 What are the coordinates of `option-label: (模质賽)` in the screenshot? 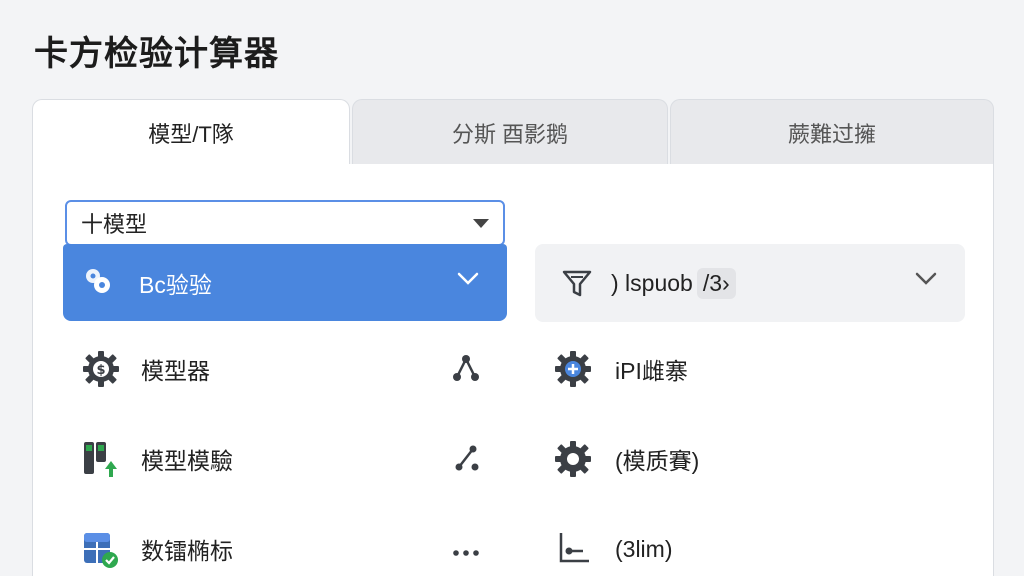 It's located at (657, 461).